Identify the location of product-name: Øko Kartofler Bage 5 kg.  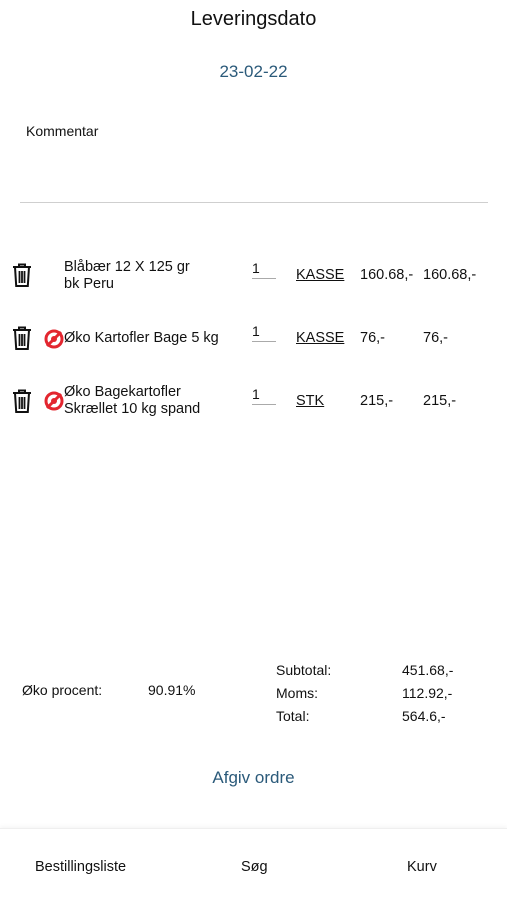
(154, 338).